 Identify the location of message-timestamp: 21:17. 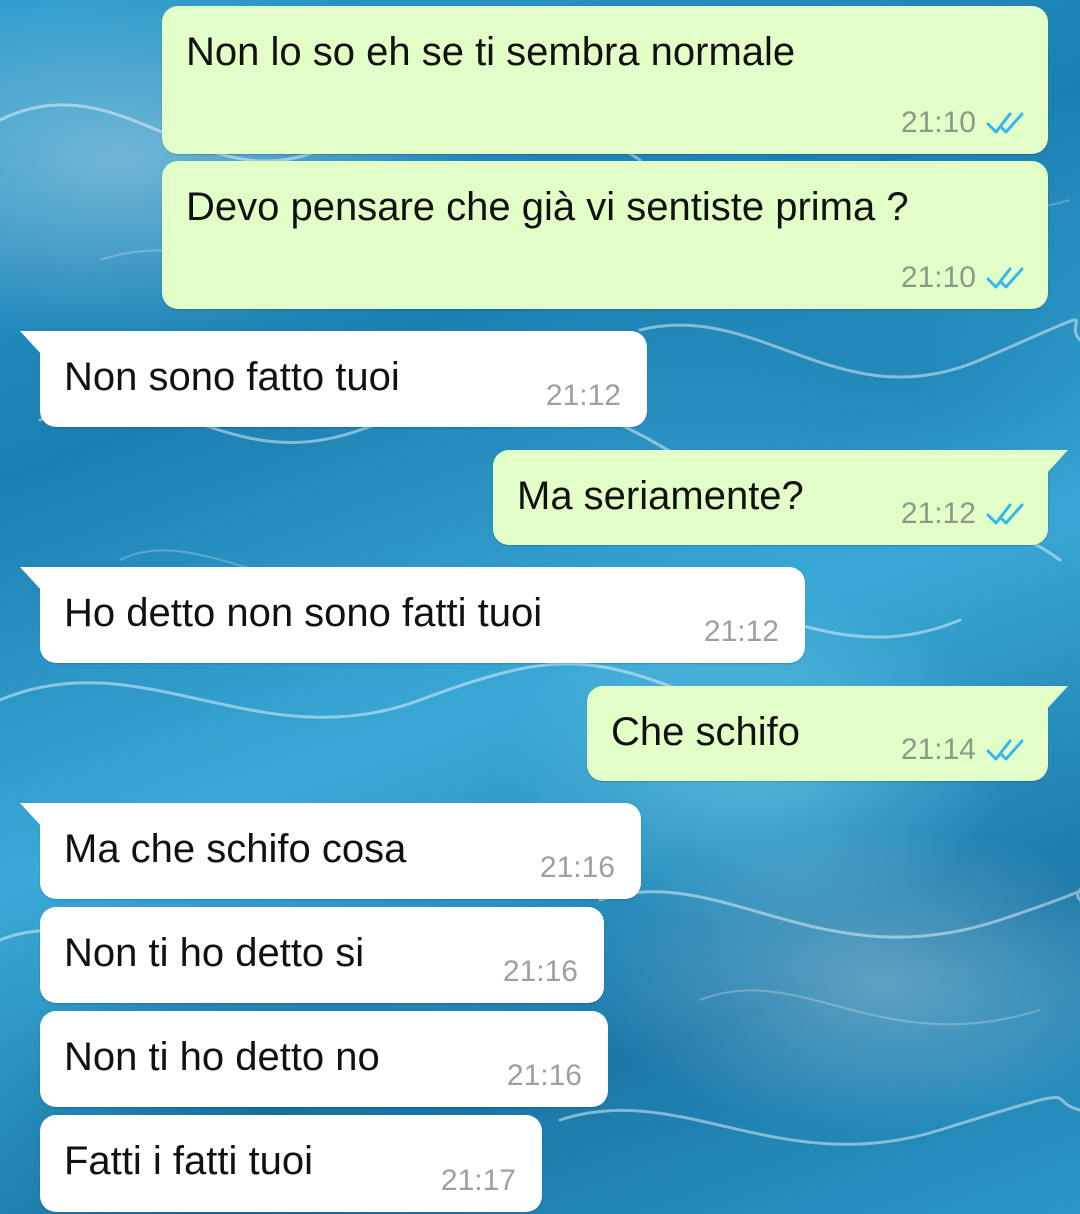
(478, 1180).